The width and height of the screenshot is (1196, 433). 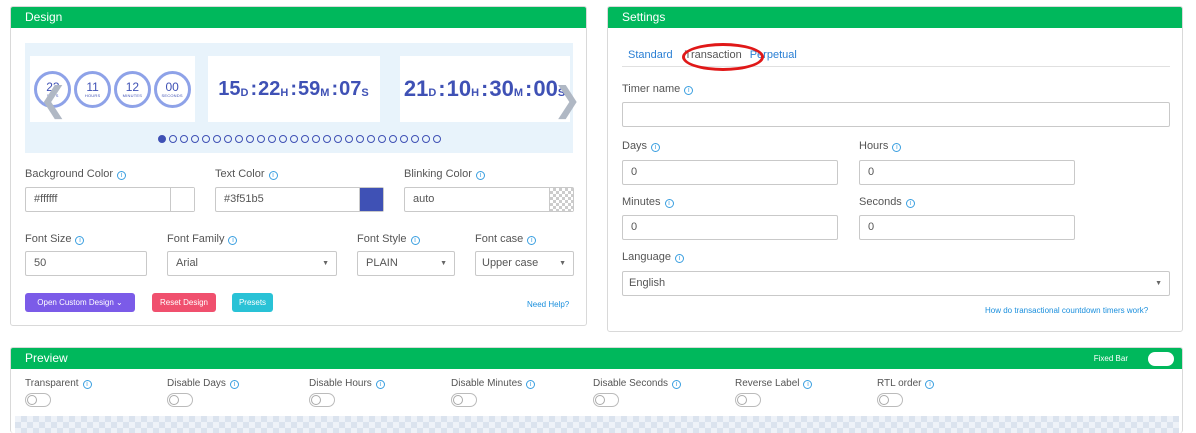 What do you see at coordinates (92, 95) in the screenshot?
I see `circle-hours-label: HOURS` at bounding box center [92, 95].